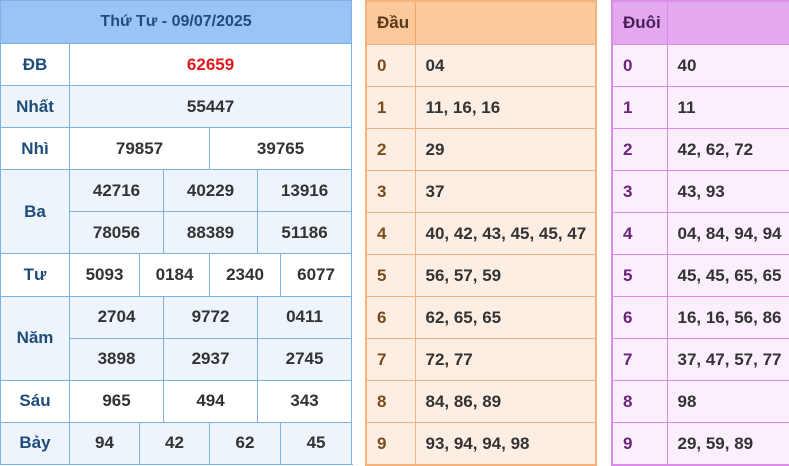  Describe the element at coordinates (104, 275) in the screenshot. I see `fourth-prize-value: 5093` at that location.